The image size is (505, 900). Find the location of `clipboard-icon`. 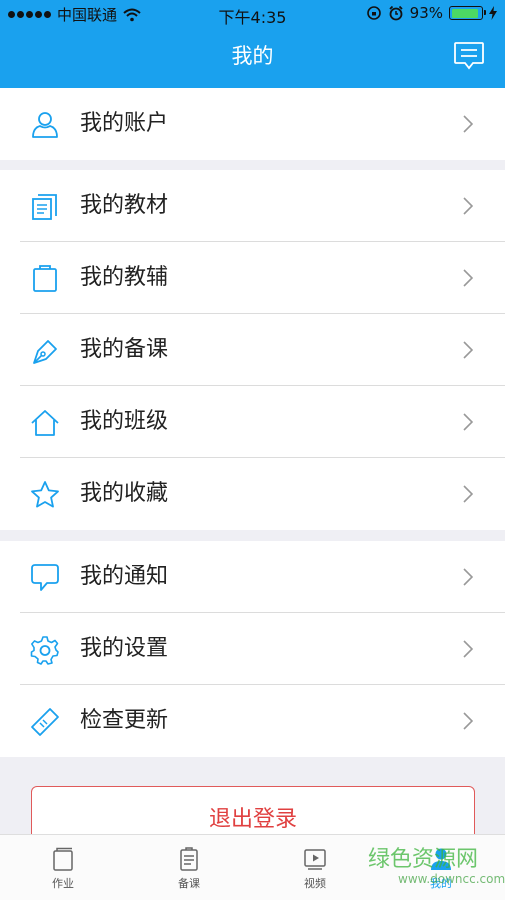

clipboard-icon is located at coordinates (45, 278).